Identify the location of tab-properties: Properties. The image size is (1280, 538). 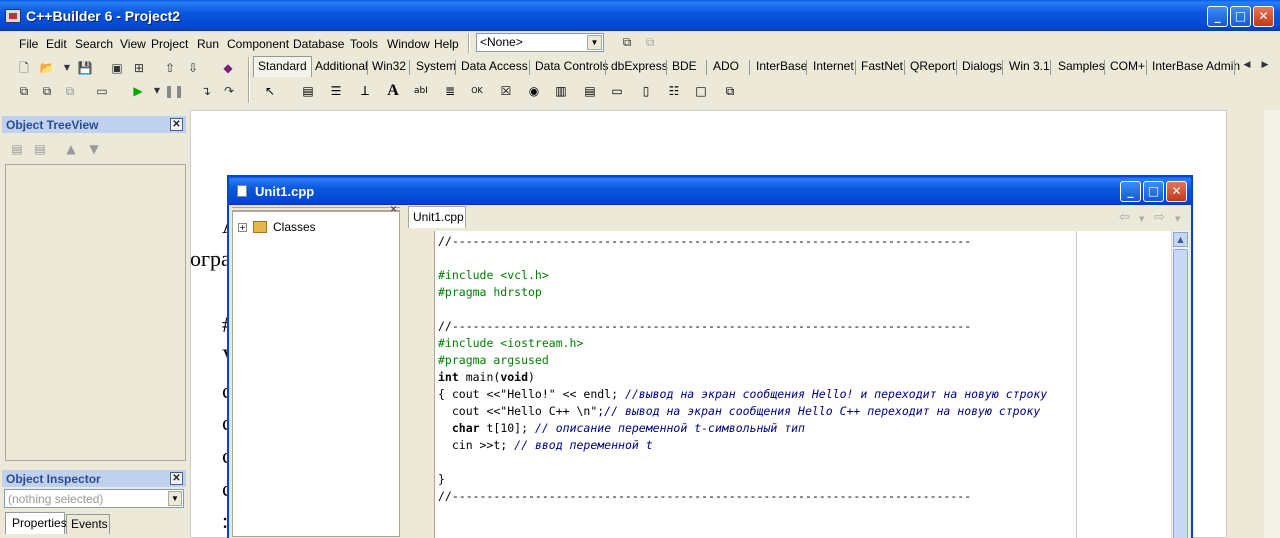
(36, 523).